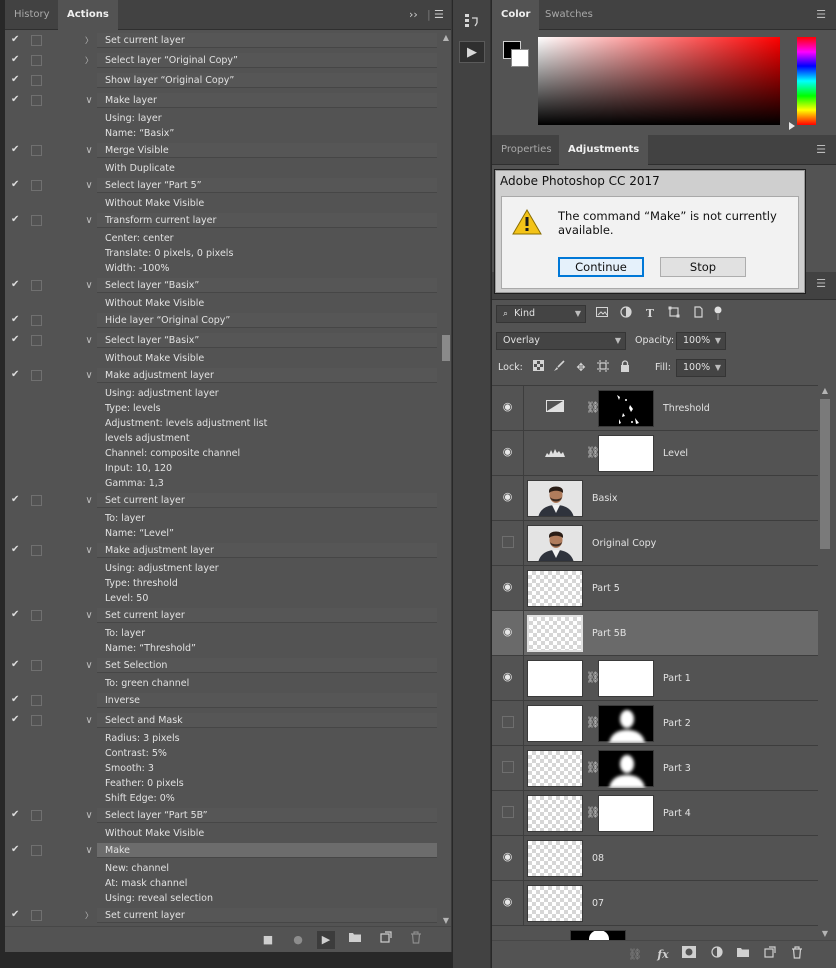 The image size is (836, 968). Describe the element at coordinates (792, 126) in the screenshot. I see `hue-slider-marker` at that location.